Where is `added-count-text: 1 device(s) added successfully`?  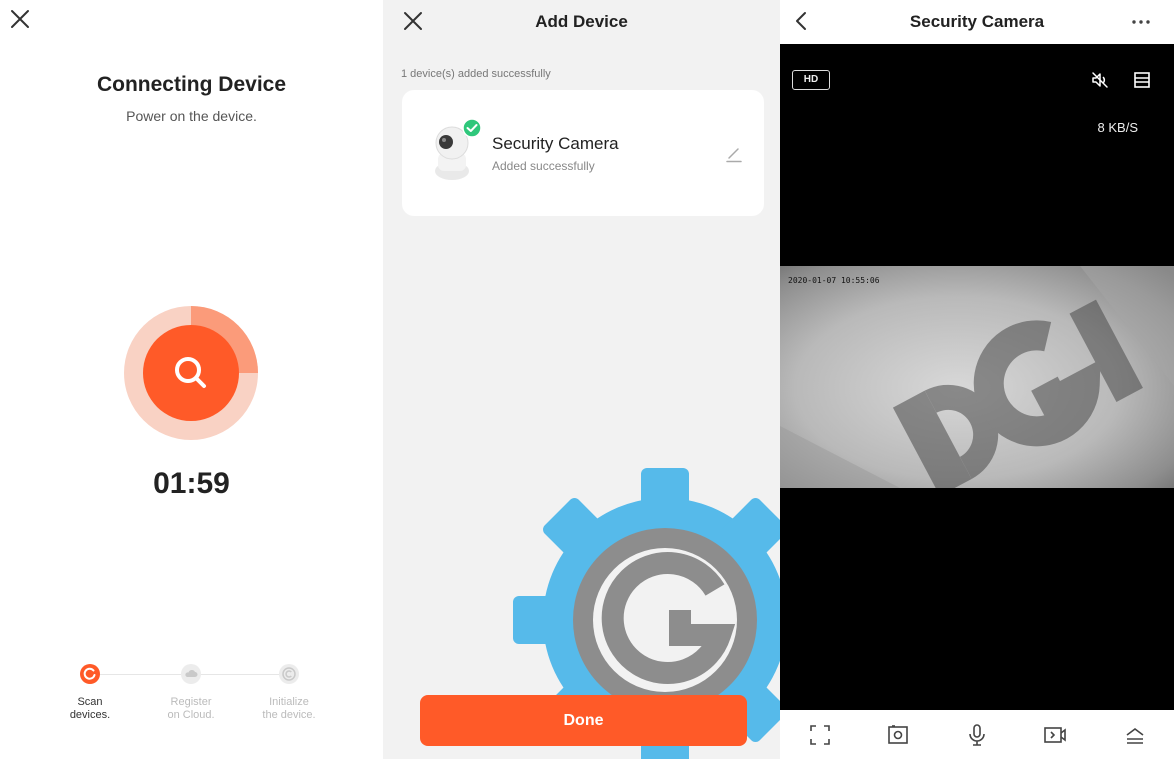 added-count-text: 1 device(s) added successfully is located at coordinates (476, 74).